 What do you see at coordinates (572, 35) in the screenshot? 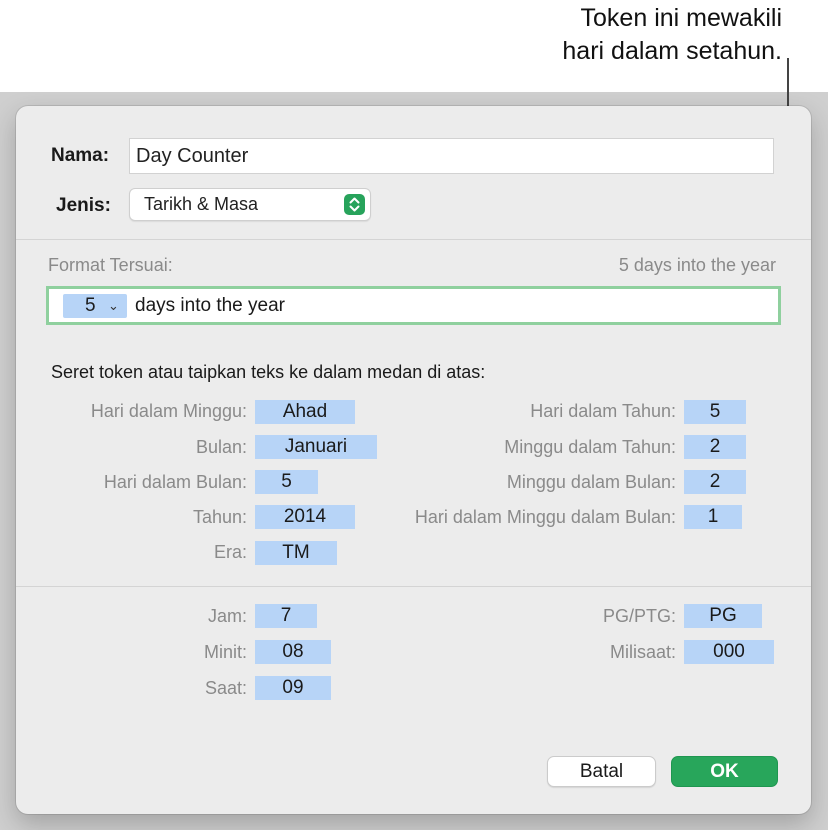
I see `callout-annotation: Token ini mewakili hari dalam setahun.` at bounding box center [572, 35].